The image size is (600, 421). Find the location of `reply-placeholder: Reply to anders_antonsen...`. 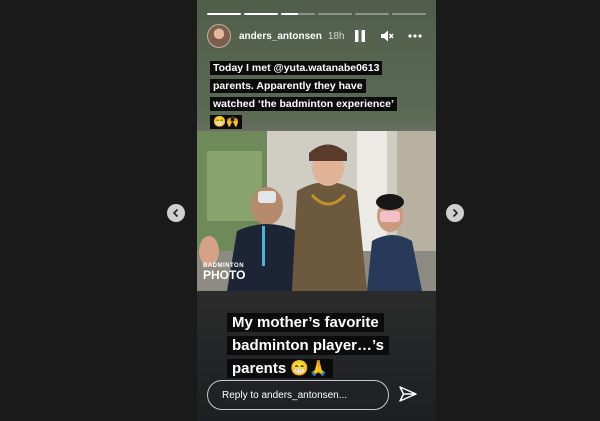

reply-placeholder: Reply to anders_antonsen... is located at coordinates (285, 395).